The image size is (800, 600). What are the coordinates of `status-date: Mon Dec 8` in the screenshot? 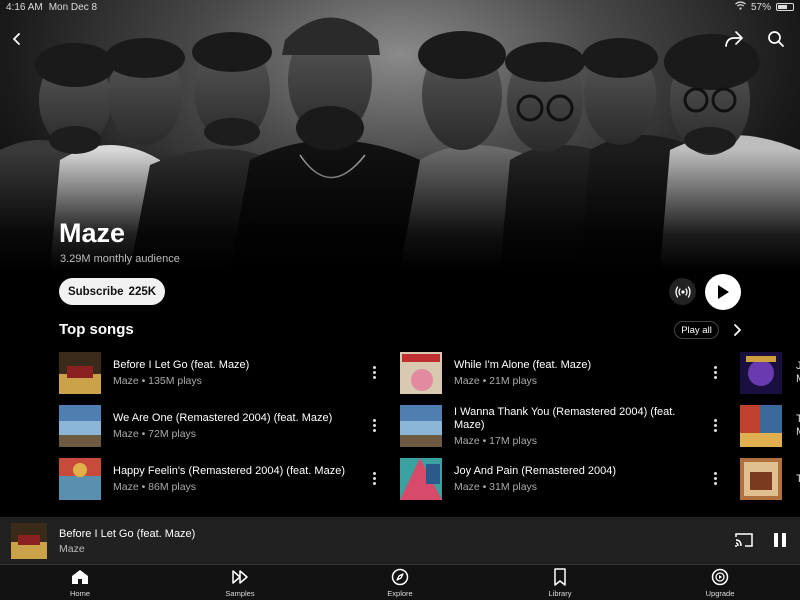 It's located at (73, 7).